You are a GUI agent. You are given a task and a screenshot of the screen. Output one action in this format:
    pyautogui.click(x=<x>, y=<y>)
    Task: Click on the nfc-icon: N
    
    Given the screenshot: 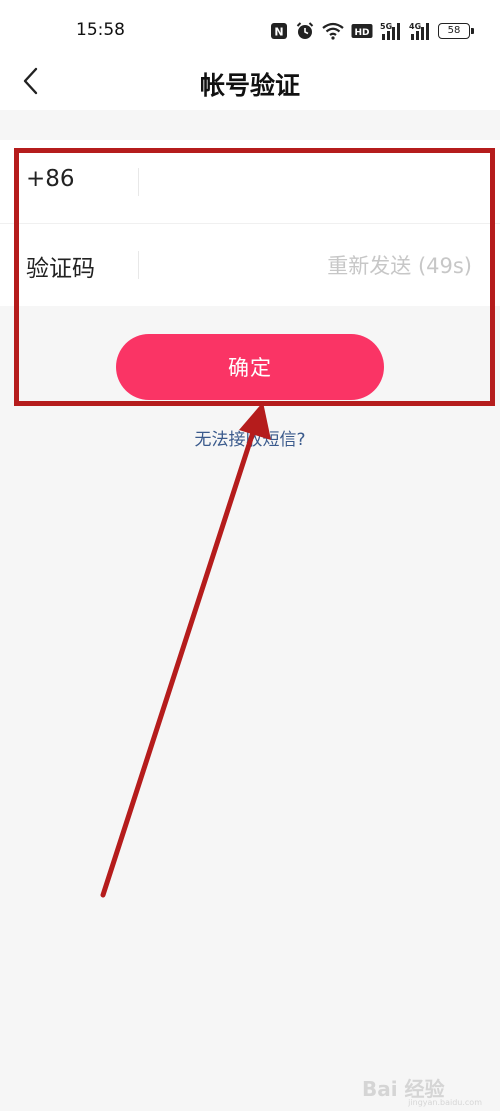 What is the action you would take?
    pyautogui.click(x=279, y=31)
    